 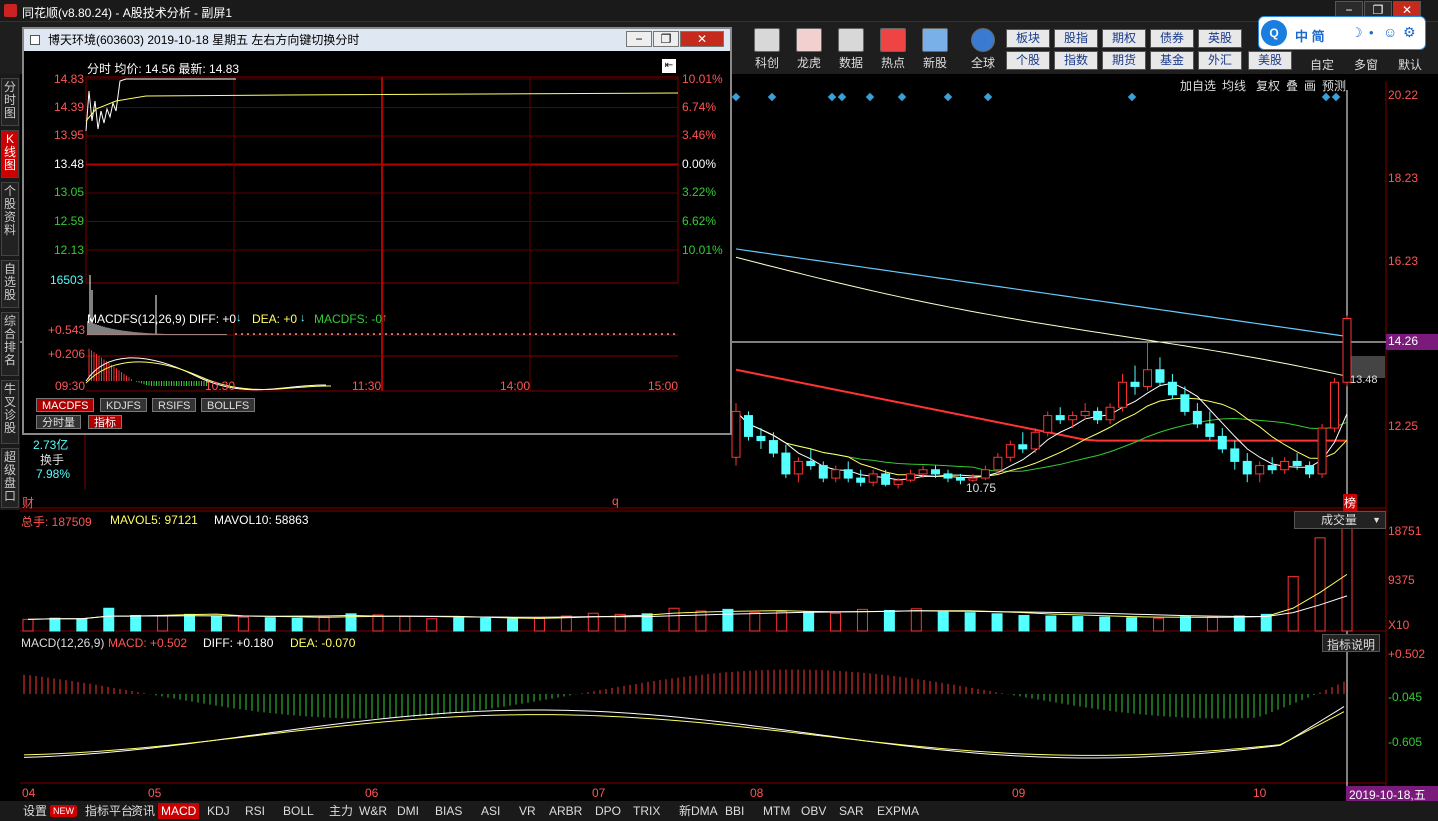 I want to click on market-qihuo: 期货, so click(x=1124, y=60).